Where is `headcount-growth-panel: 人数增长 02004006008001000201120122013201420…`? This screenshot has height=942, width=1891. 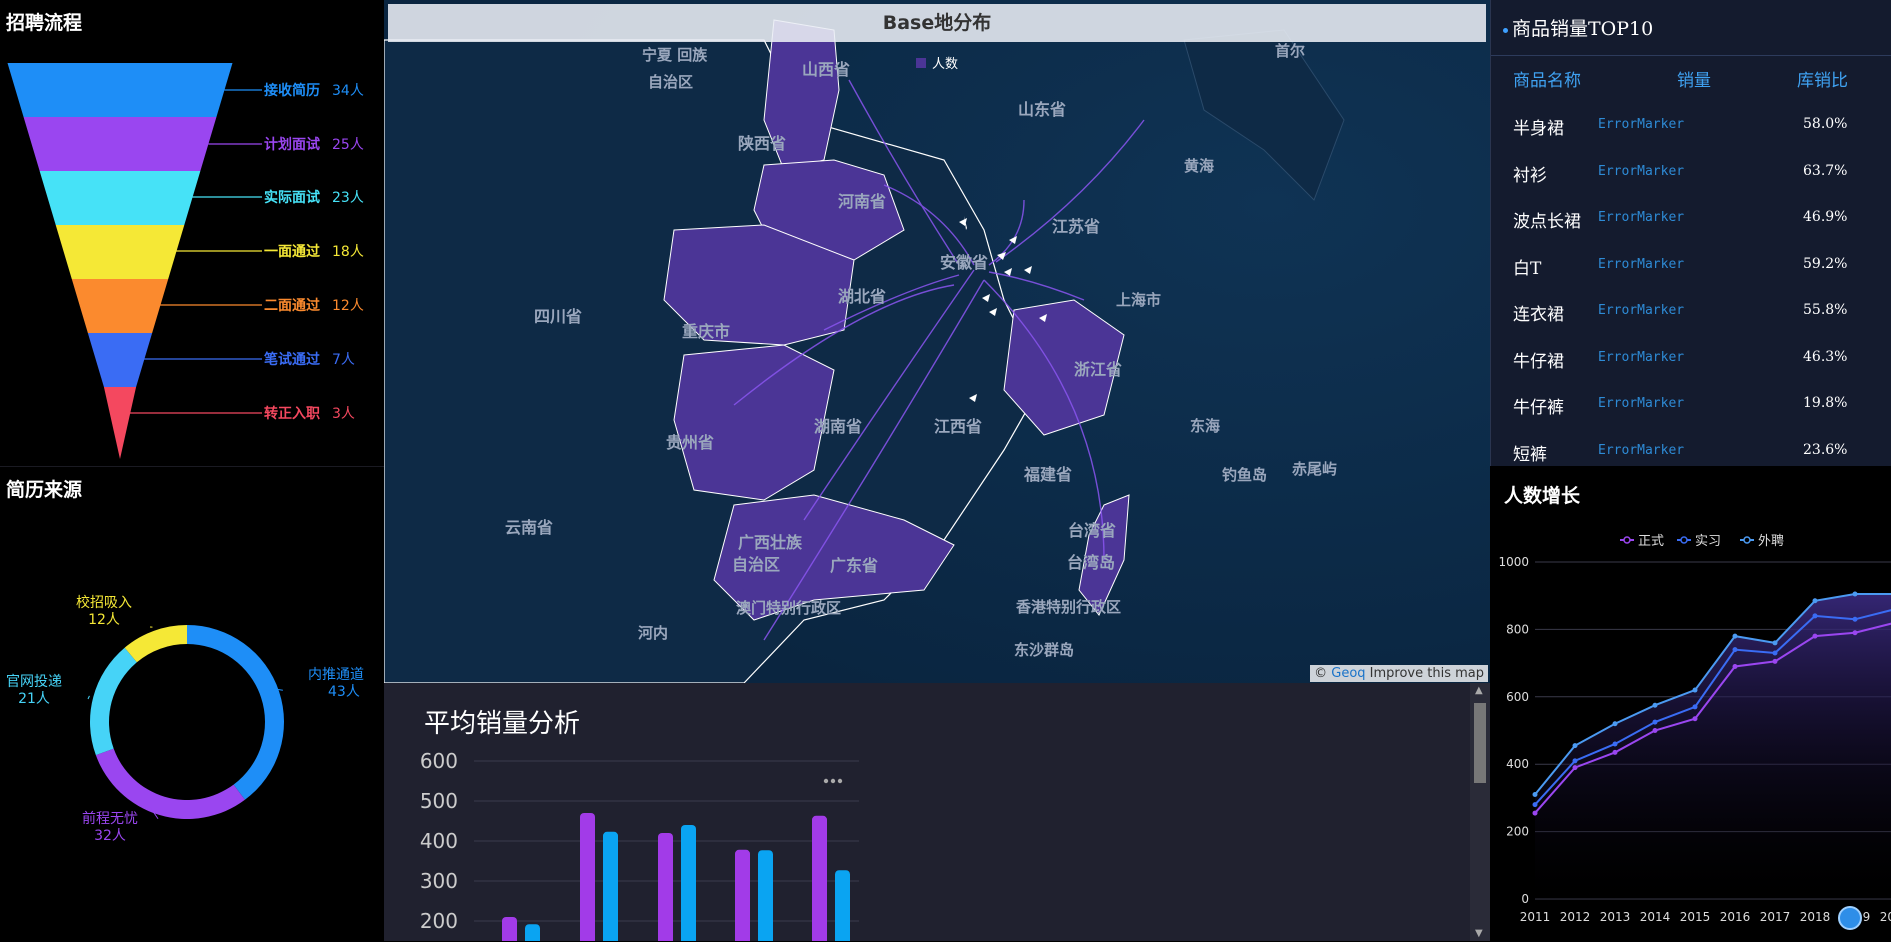
headcount-growth-panel: 人数增长 02004006008001000201120122013201420… is located at coordinates (1690, 703).